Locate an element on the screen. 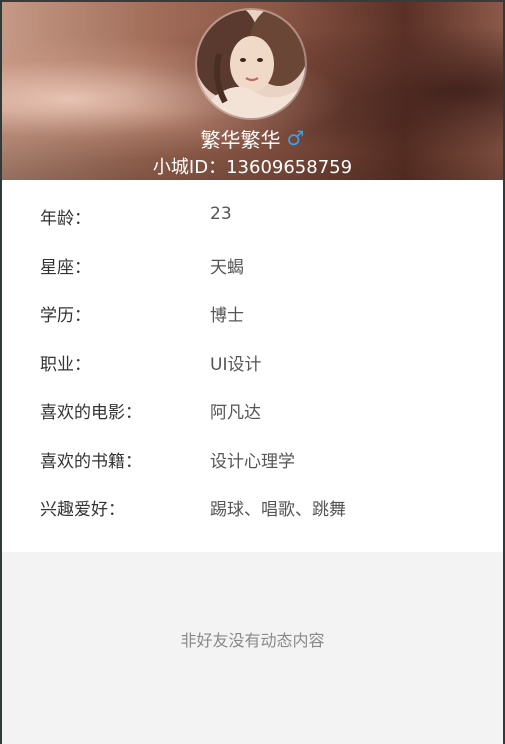 This screenshot has width=505, height=744. avatar is located at coordinates (251, 64).